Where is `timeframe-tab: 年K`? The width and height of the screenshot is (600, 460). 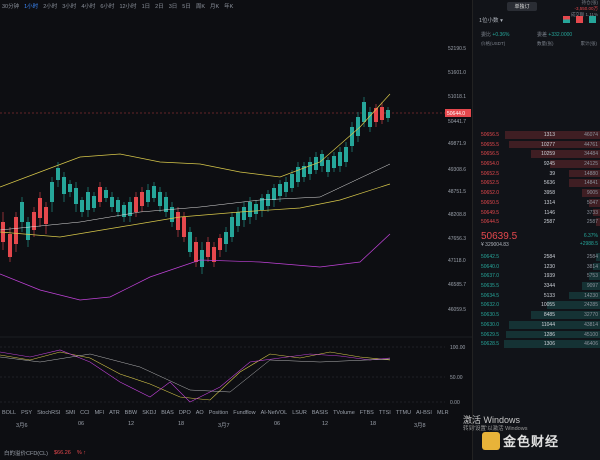
timeframe-tab: 年K is located at coordinates (228, 6).